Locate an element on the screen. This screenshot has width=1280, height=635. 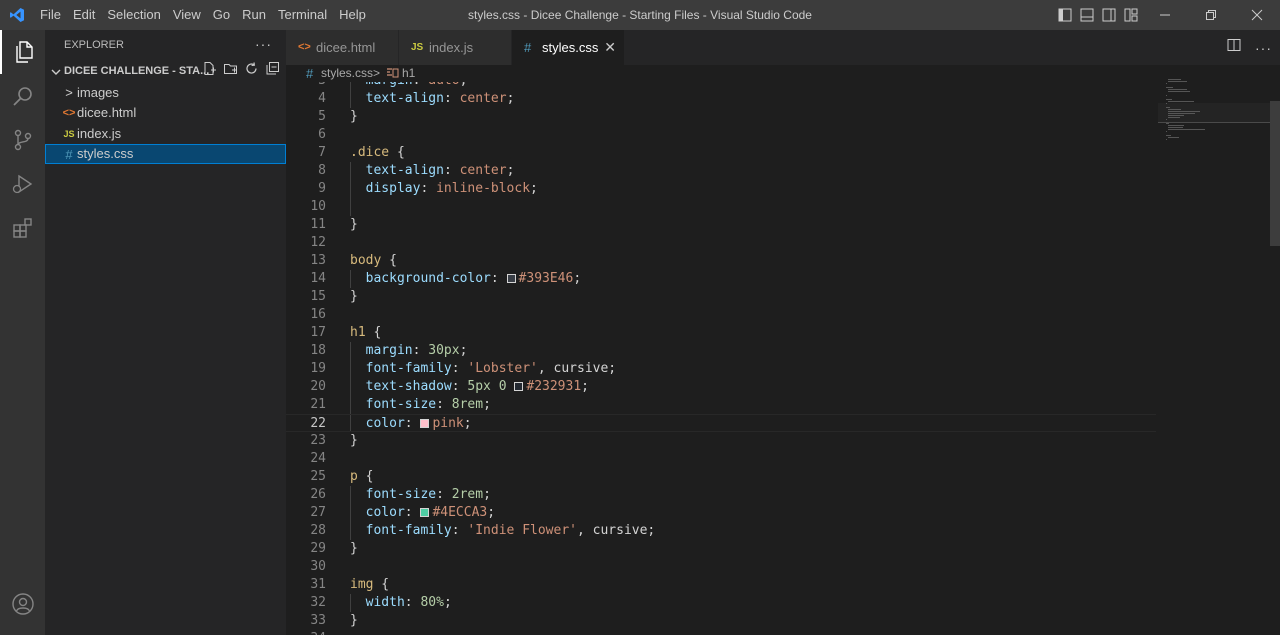
code-line: 31 img { is located at coordinates (721, 585).